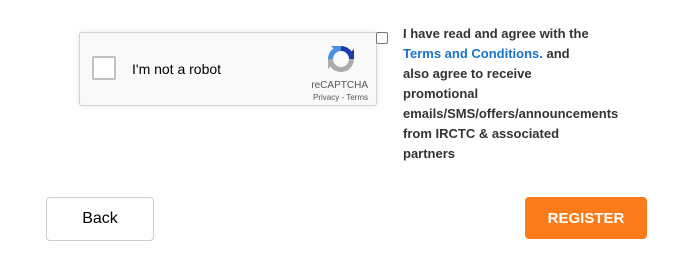  Describe the element at coordinates (100, 219) in the screenshot. I see `back-button: Back` at that location.